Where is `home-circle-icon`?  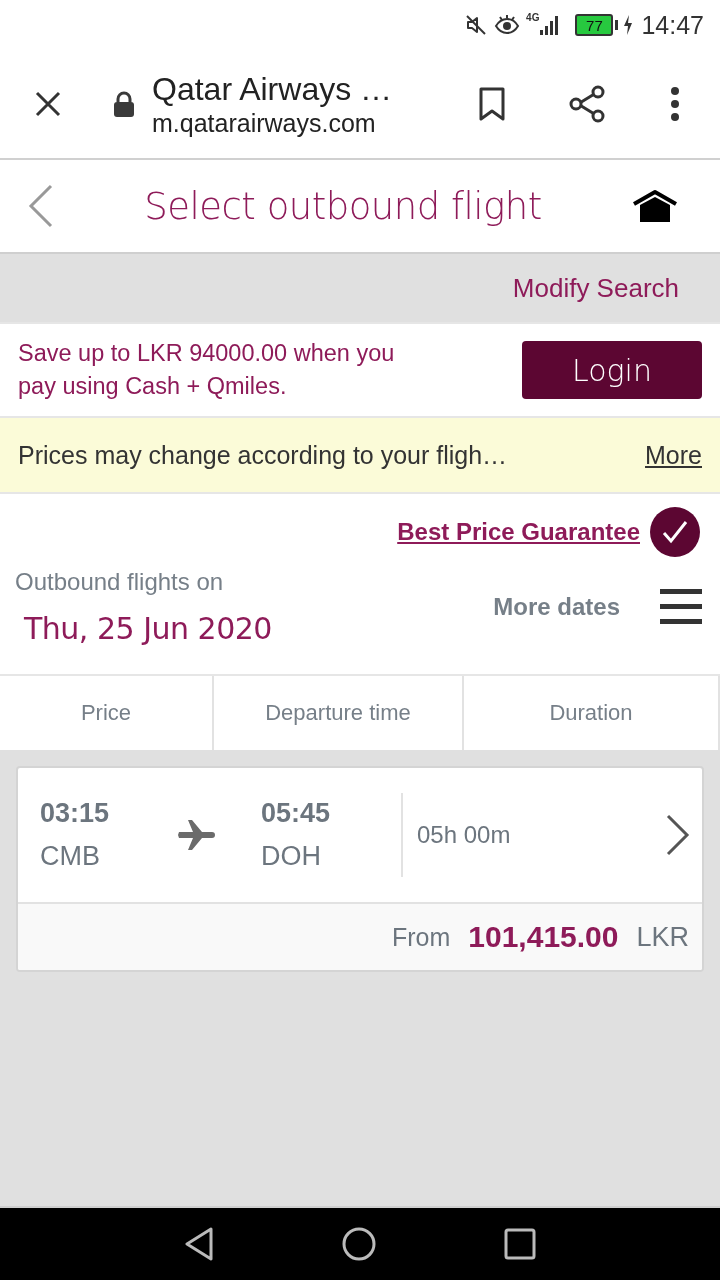
home-circle-icon is located at coordinates (359, 1244).